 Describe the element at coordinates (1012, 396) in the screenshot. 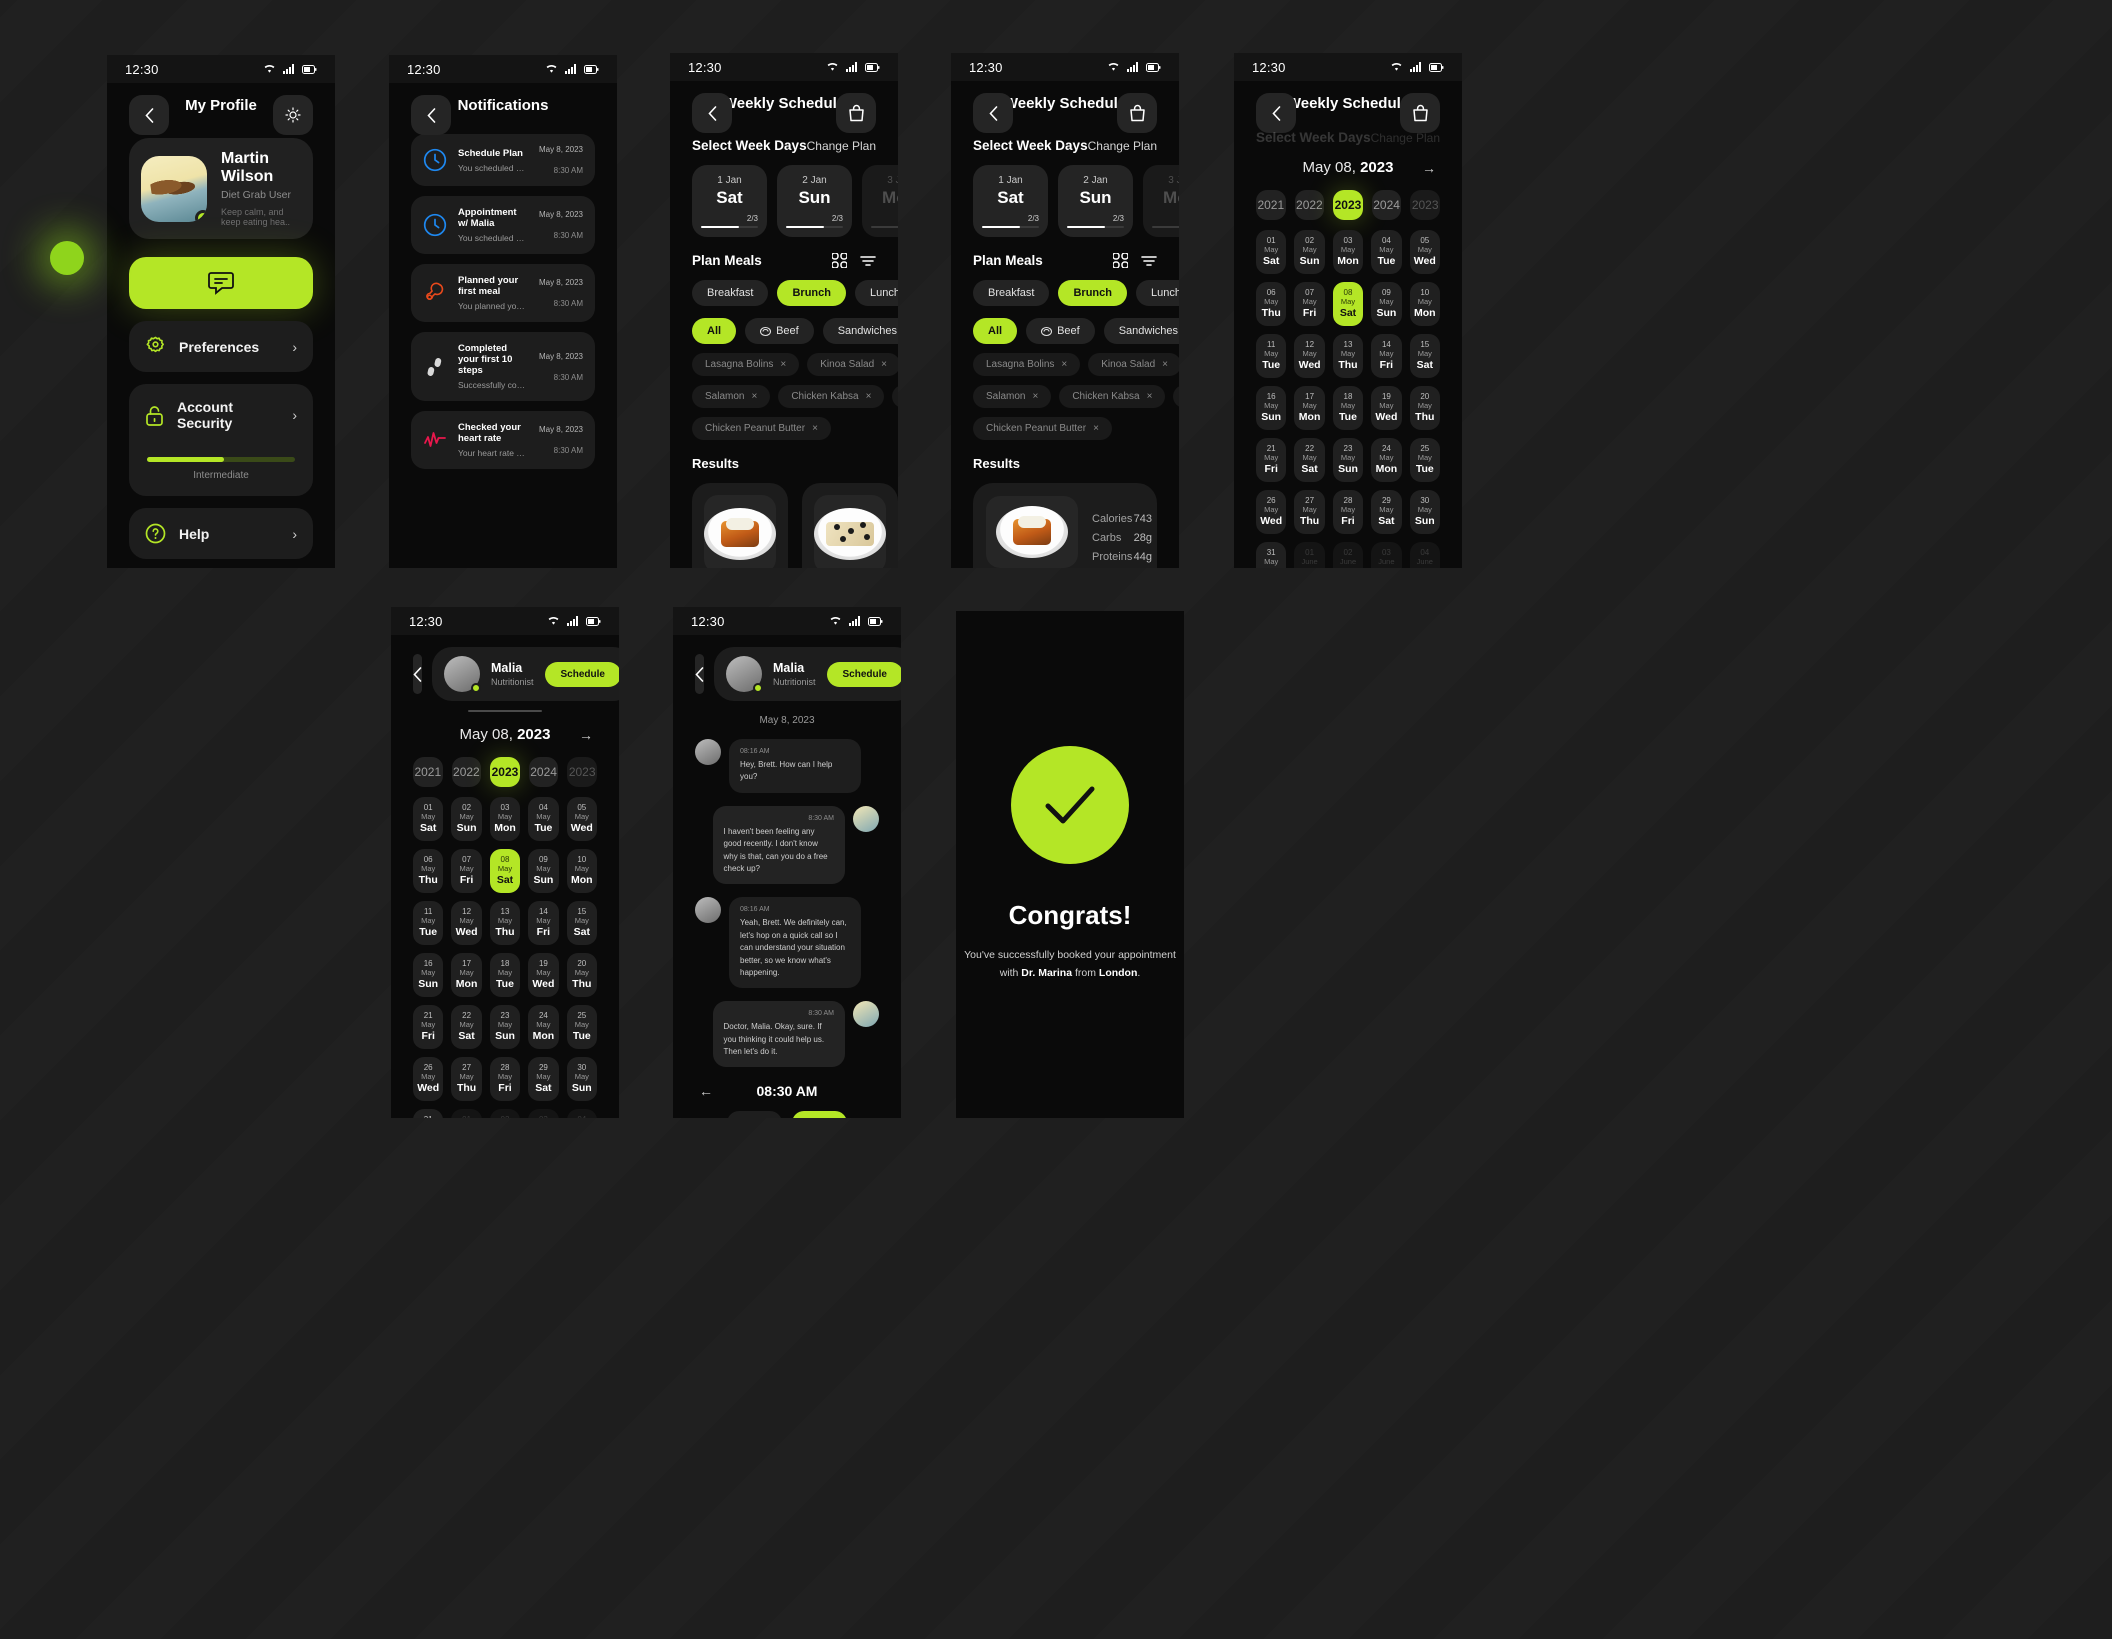

I see `tag-chip: Salamon ×` at that location.